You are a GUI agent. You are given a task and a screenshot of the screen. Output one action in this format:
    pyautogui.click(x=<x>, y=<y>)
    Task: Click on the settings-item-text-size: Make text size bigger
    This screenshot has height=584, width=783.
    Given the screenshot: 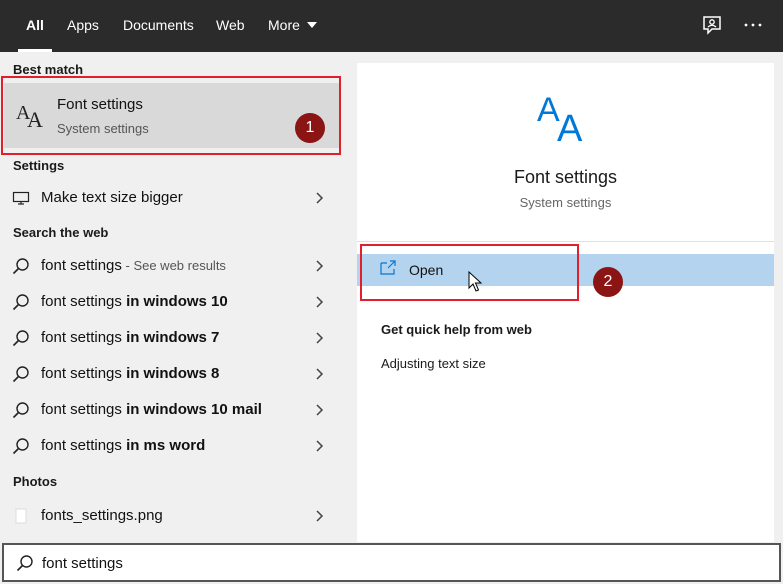 What is the action you would take?
    pyautogui.click(x=172, y=198)
    